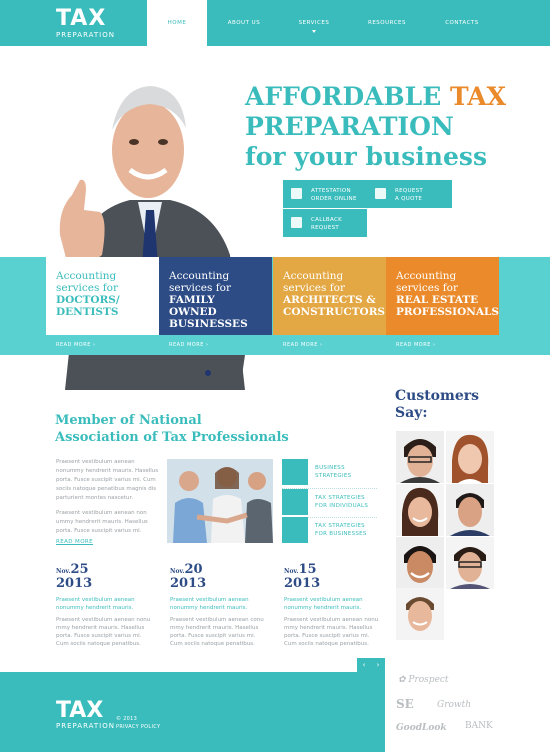  What do you see at coordinates (327, 220) in the screenshot?
I see `callback-label-1: CALLBACK` at bounding box center [327, 220].